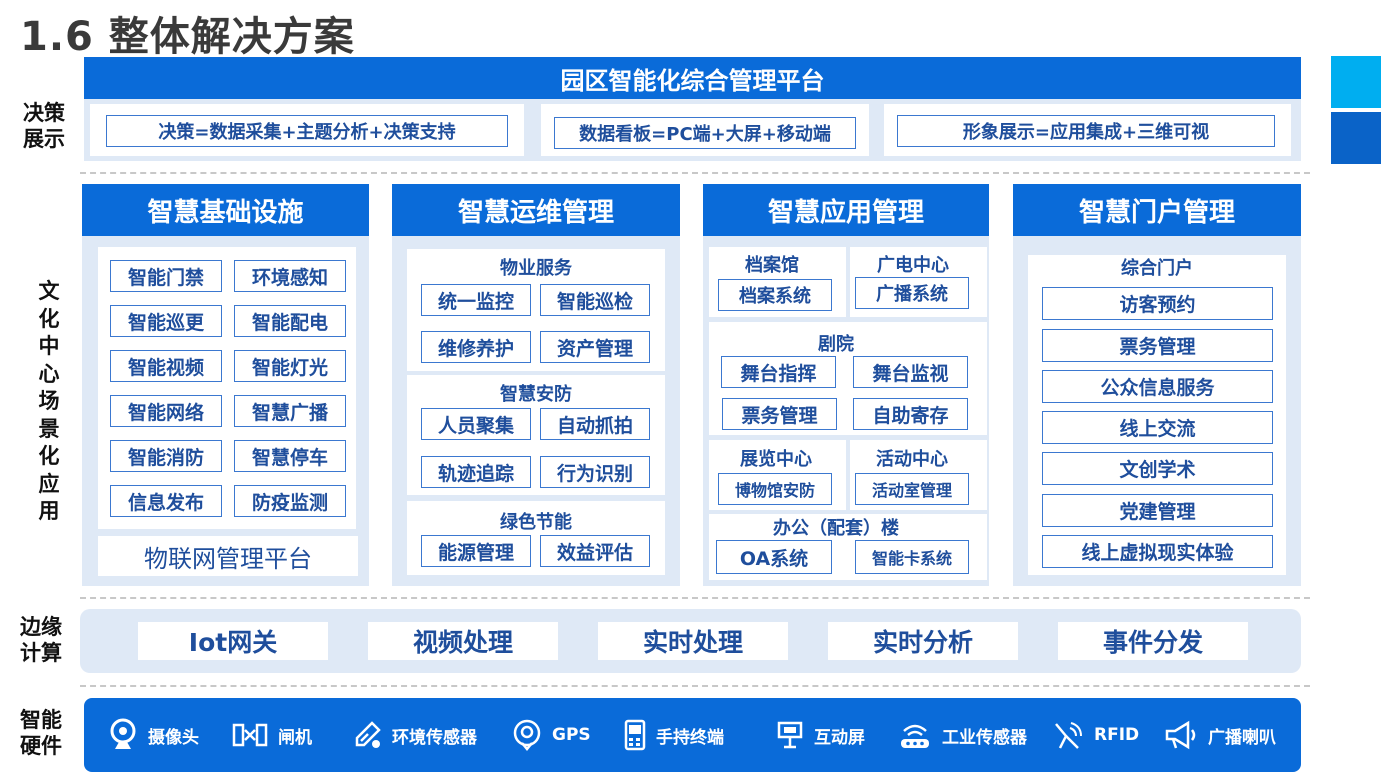  What do you see at coordinates (910, 372) in the screenshot?
I see `apps-item: 舞台监视` at bounding box center [910, 372].